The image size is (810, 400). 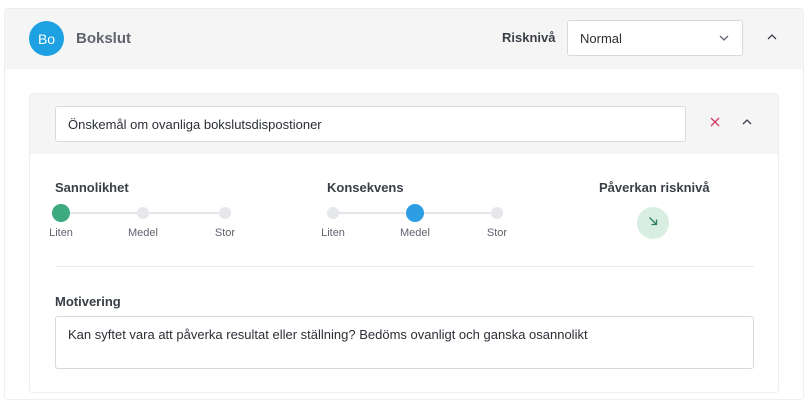 I want to click on avatar: Bo, so click(x=46, y=38).